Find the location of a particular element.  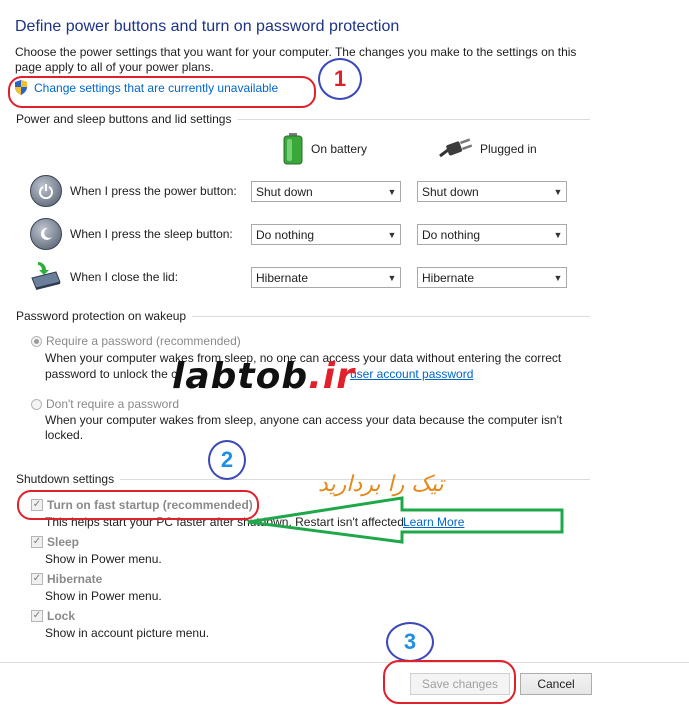

require-password-radio: Require a password (recommended) is located at coordinates (136, 341).